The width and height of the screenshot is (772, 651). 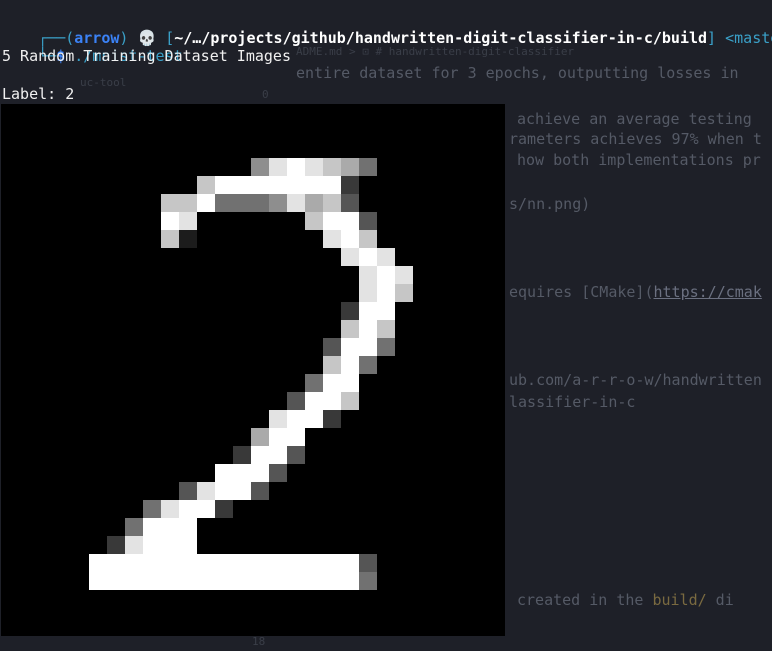 What do you see at coordinates (146, 56) in the screenshot?
I see `output-header: 5 Random Training Dataset Images` at bounding box center [146, 56].